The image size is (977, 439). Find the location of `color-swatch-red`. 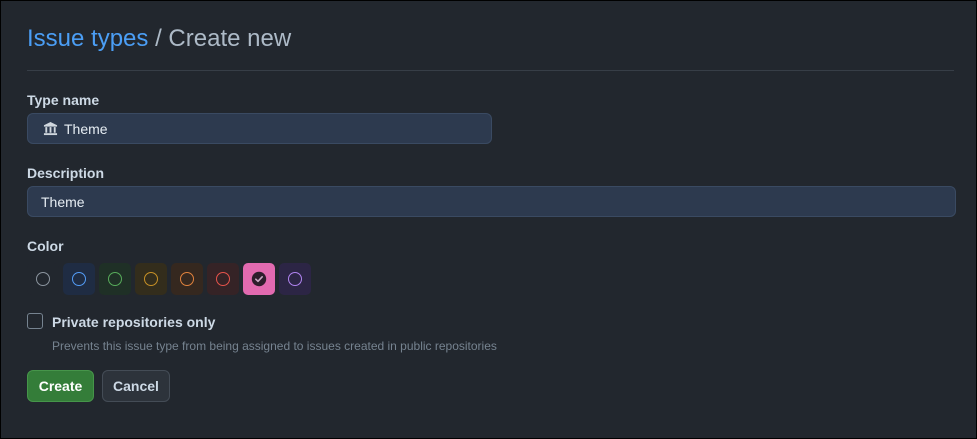

color-swatch-red is located at coordinates (223, 279).